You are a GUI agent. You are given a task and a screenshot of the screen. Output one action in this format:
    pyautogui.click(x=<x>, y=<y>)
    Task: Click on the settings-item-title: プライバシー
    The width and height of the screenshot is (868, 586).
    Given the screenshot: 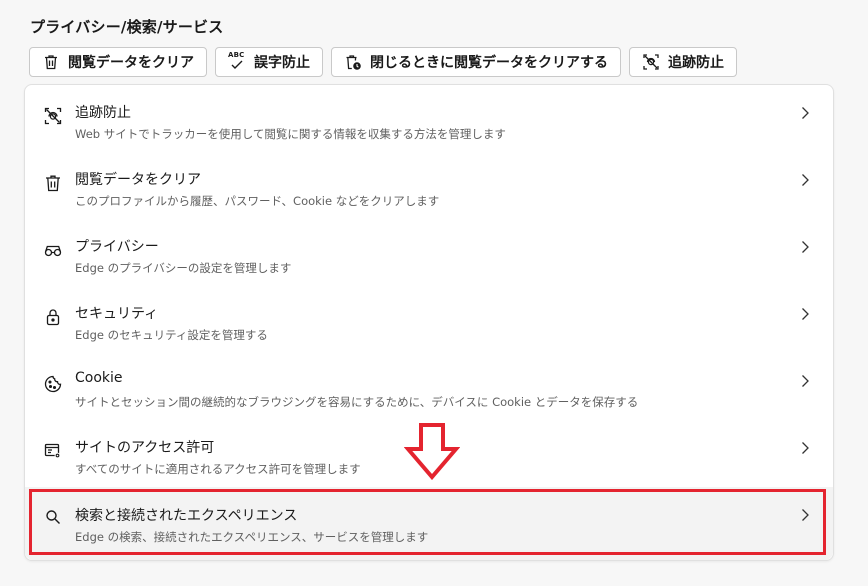 What is the action you would take?
    pyautogui.click(x=117, y=247)
    